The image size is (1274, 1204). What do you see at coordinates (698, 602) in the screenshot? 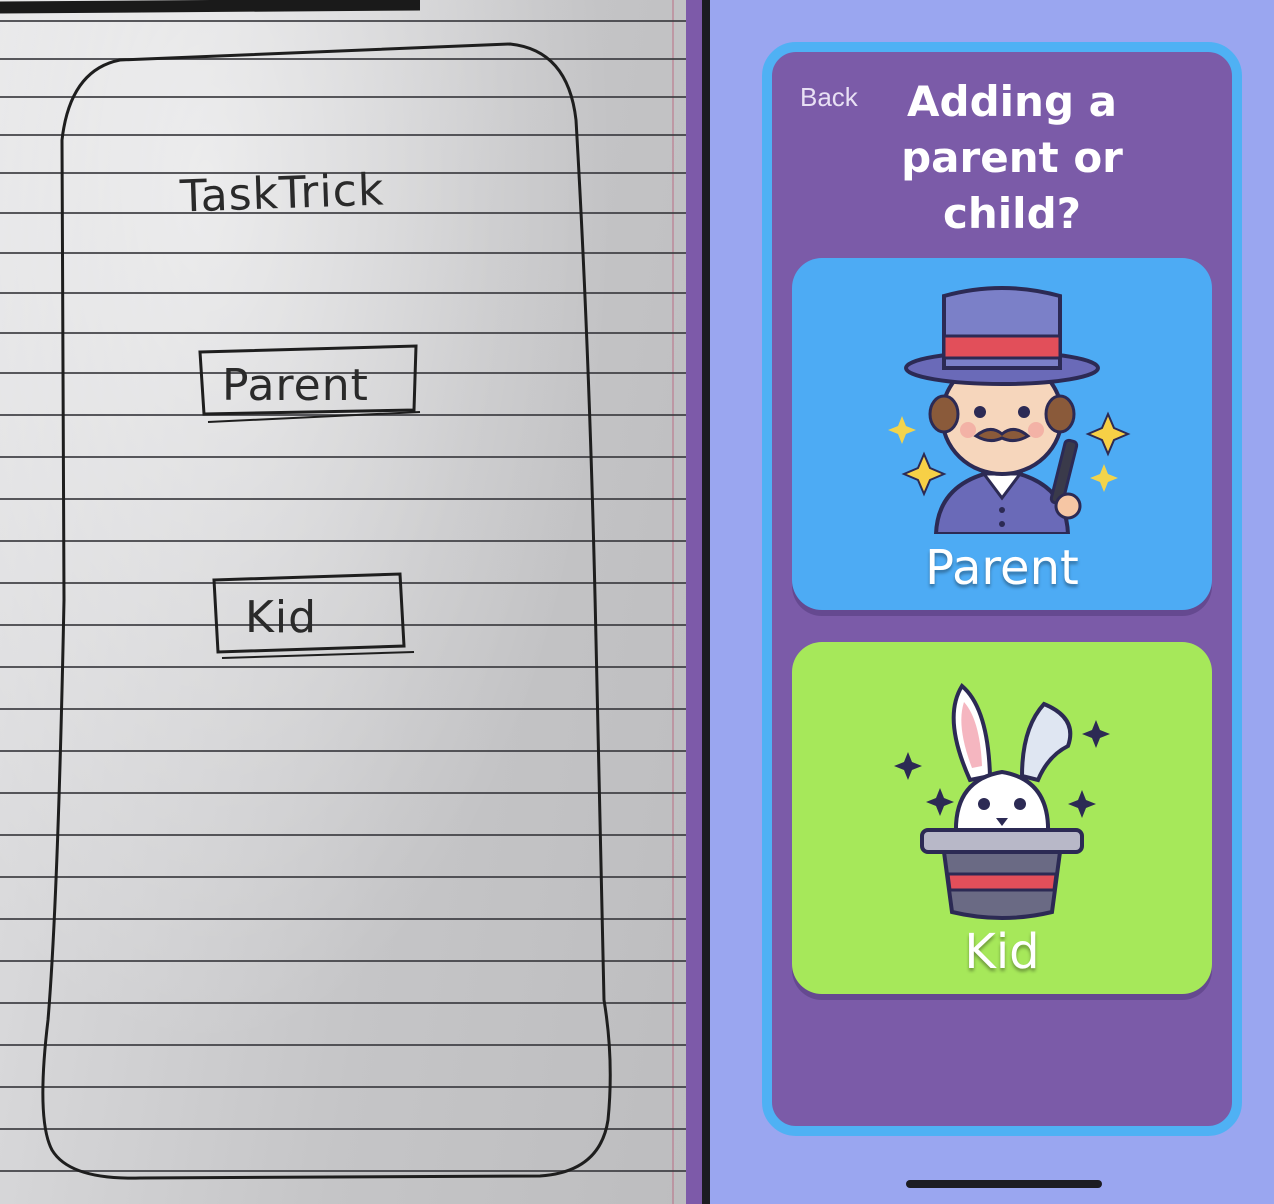
I see `image-divider` at bounding box center [698, 602].